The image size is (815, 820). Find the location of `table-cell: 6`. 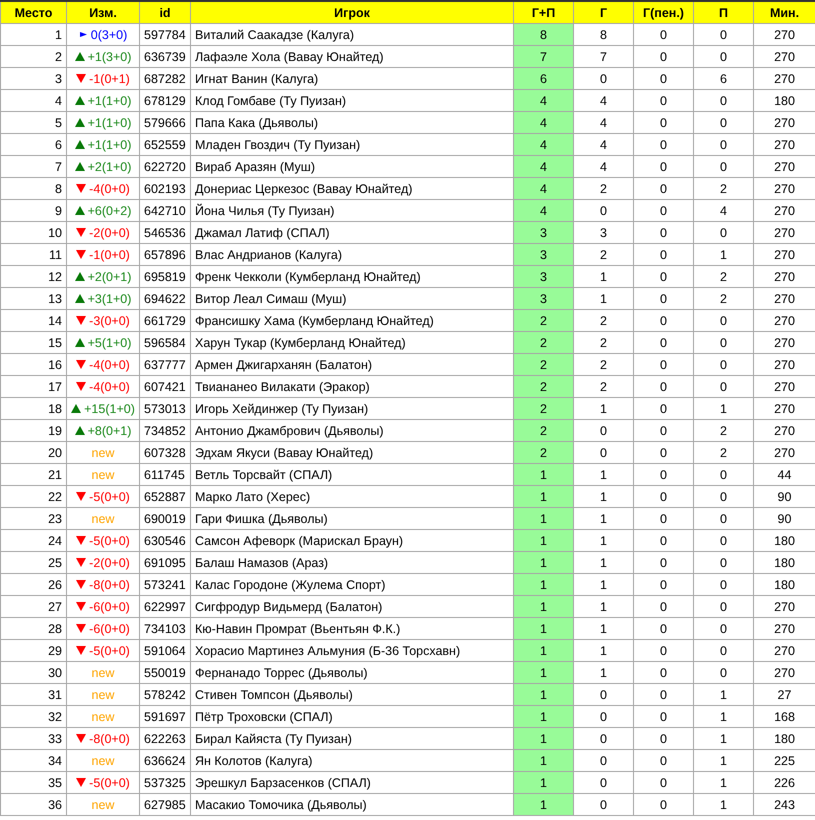

table-cell: 6 is located at coordinates (33, 145).